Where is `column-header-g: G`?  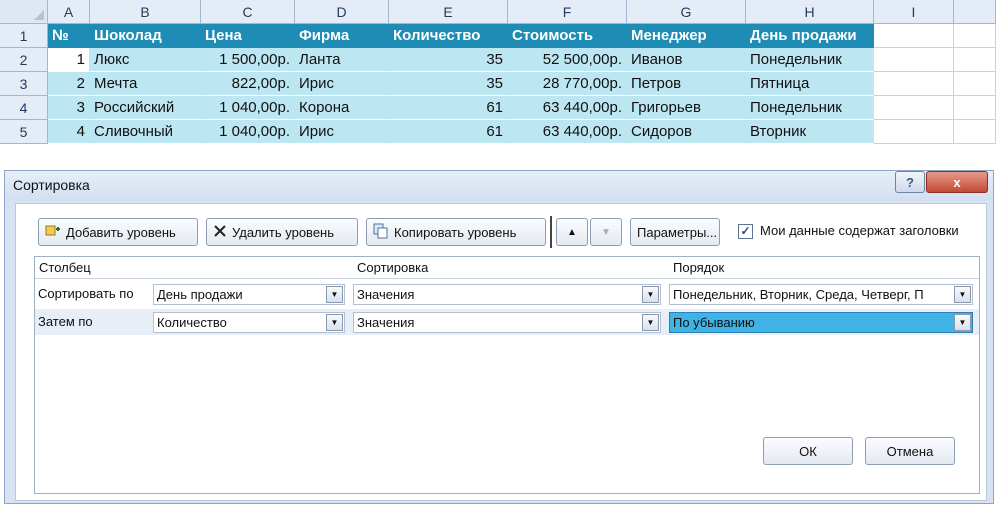
column-header-g: G is located at coordinates (686, 12).